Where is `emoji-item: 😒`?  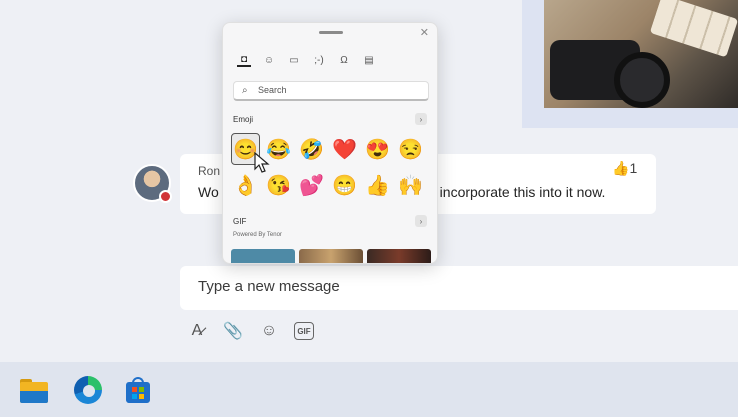 emoji-item: 😒 is located at coordinates (410, 149).